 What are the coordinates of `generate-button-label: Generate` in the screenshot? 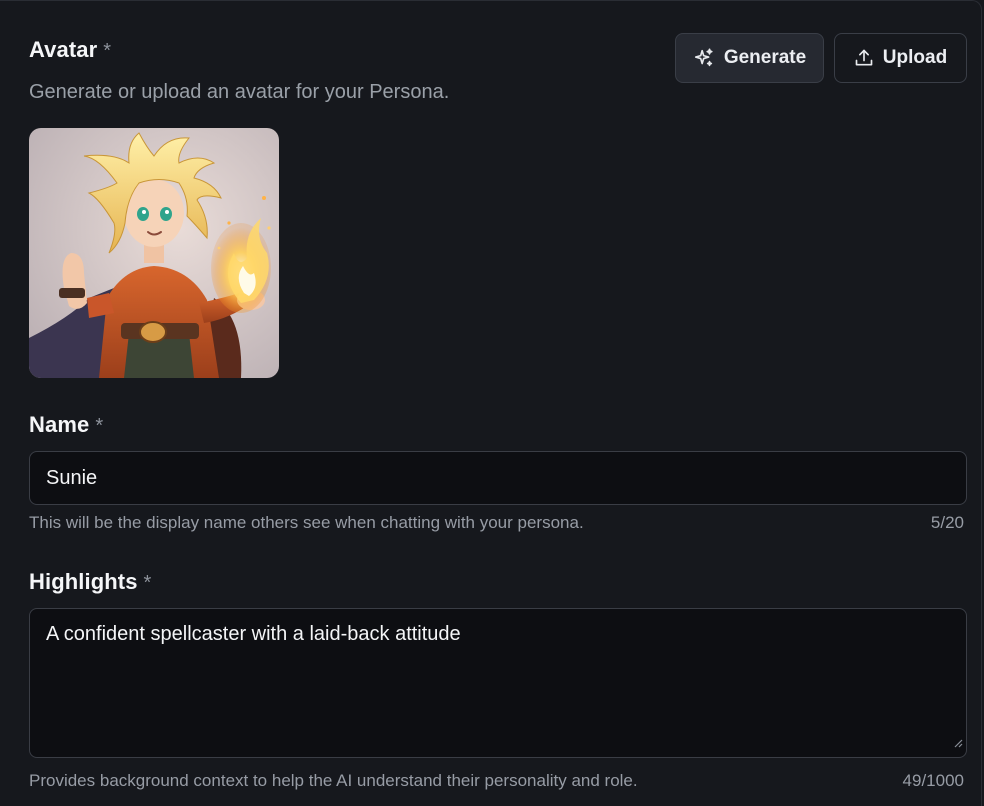 It's located at (765, 57).